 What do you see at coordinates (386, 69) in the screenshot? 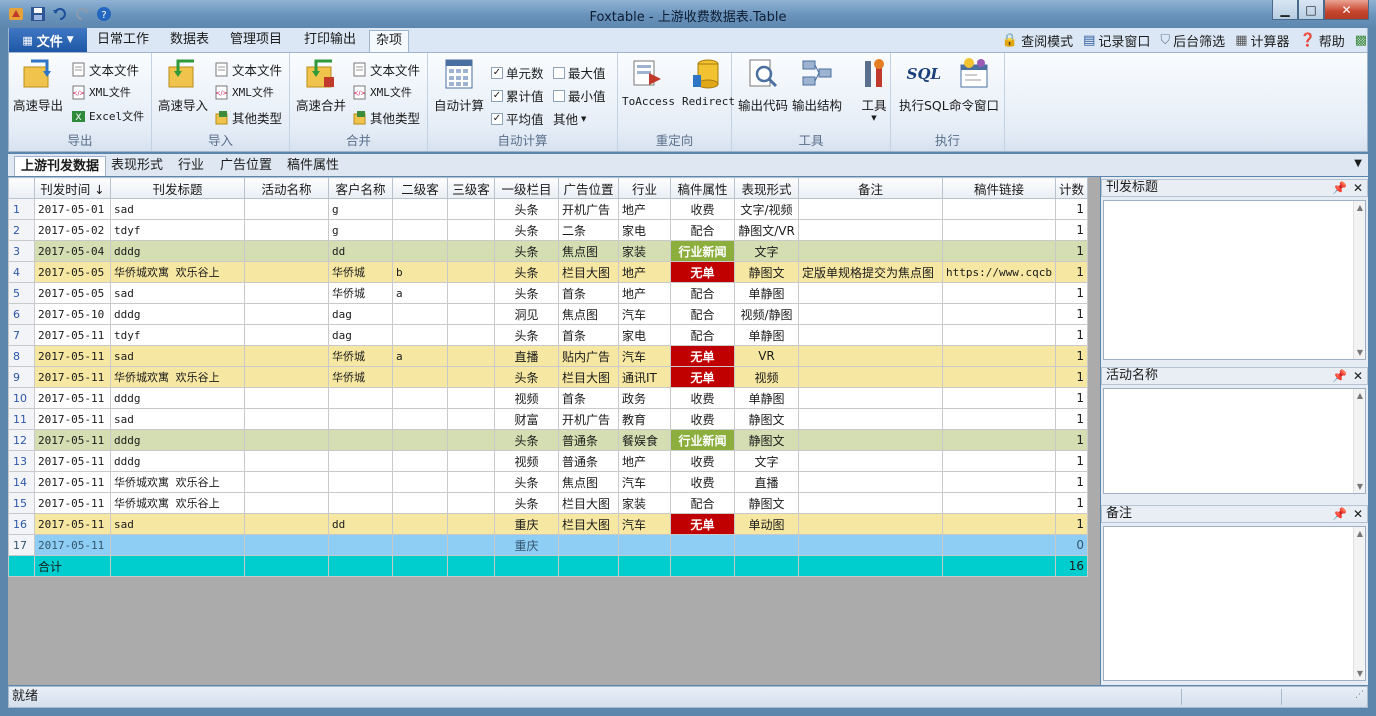
I see `merge-text-button: 文本文件` at bounding box center [386, 69].